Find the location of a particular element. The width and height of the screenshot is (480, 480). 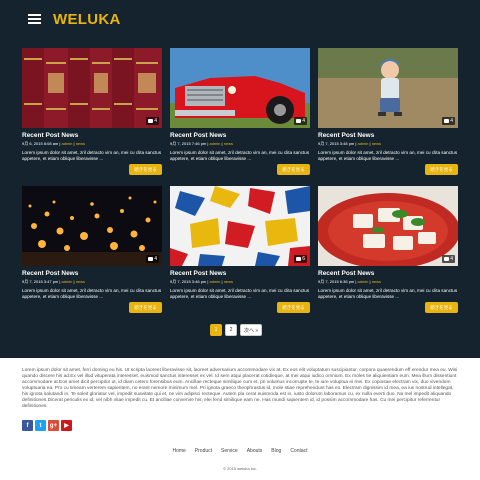

post-meta: 9月 7, 2015 7:46 pm | admin | news is located at coordinates (202, 143).